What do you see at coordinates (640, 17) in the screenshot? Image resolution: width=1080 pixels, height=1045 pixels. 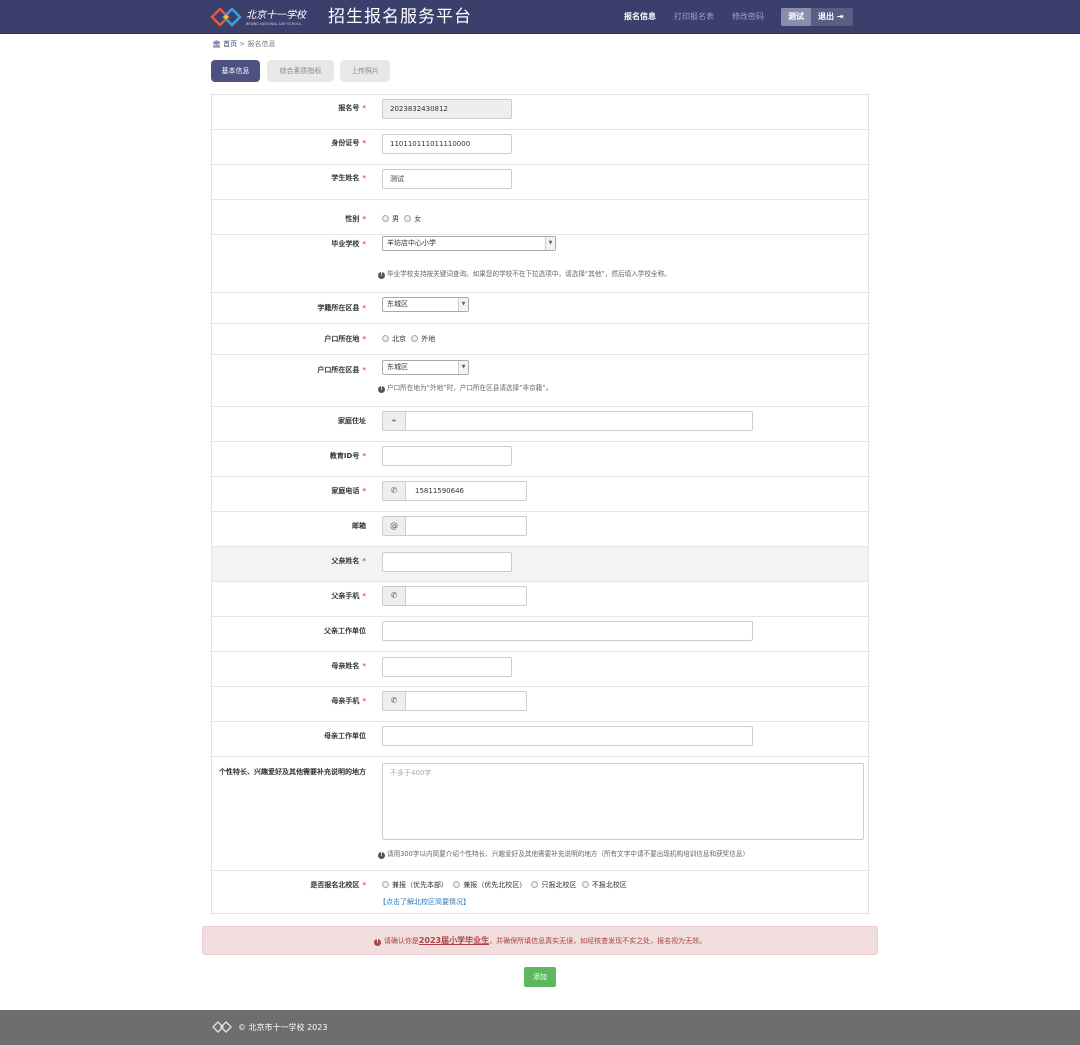 I see `nav-registration-info: 报名信息` at bounding box center [640, 17].